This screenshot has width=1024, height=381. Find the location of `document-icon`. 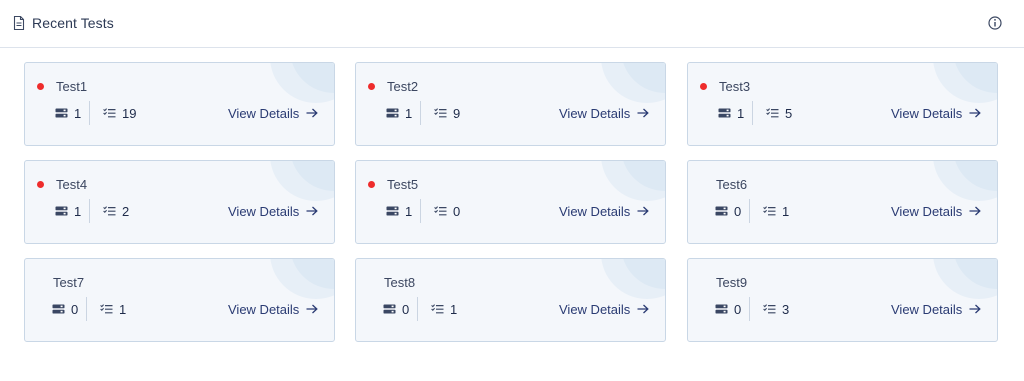

document-icon is located at coordinates (19, 23).